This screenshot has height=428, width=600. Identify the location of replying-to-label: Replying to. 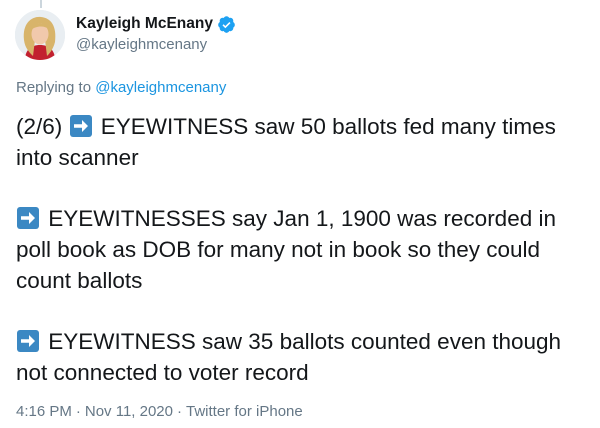
(54, 87).